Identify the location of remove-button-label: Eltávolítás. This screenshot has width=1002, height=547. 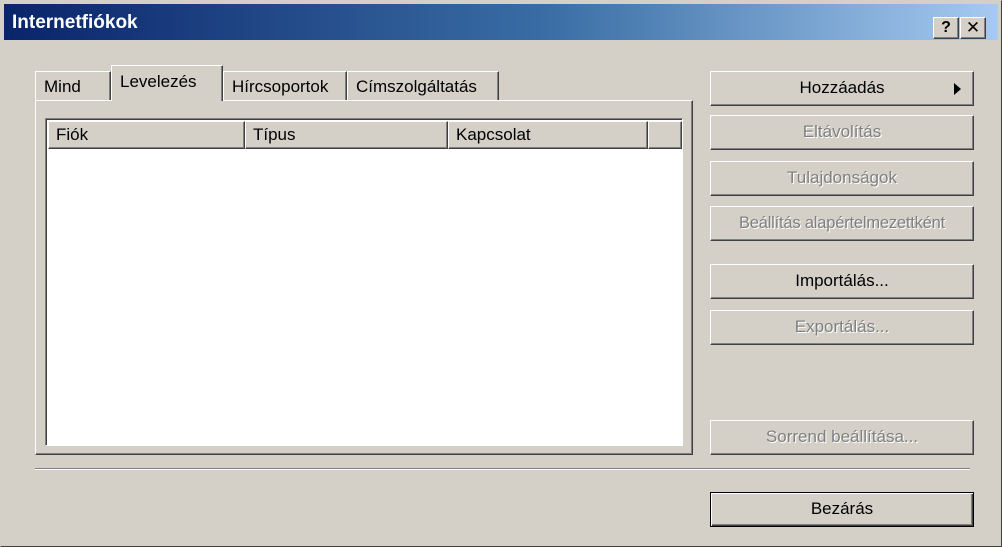
(842, 131).